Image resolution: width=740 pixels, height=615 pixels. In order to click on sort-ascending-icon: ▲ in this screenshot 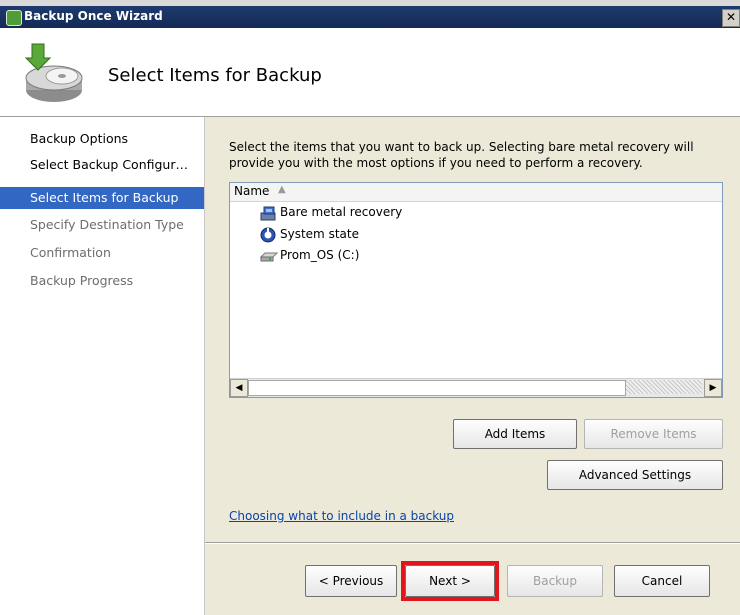, I will do `click(282, 189)`.